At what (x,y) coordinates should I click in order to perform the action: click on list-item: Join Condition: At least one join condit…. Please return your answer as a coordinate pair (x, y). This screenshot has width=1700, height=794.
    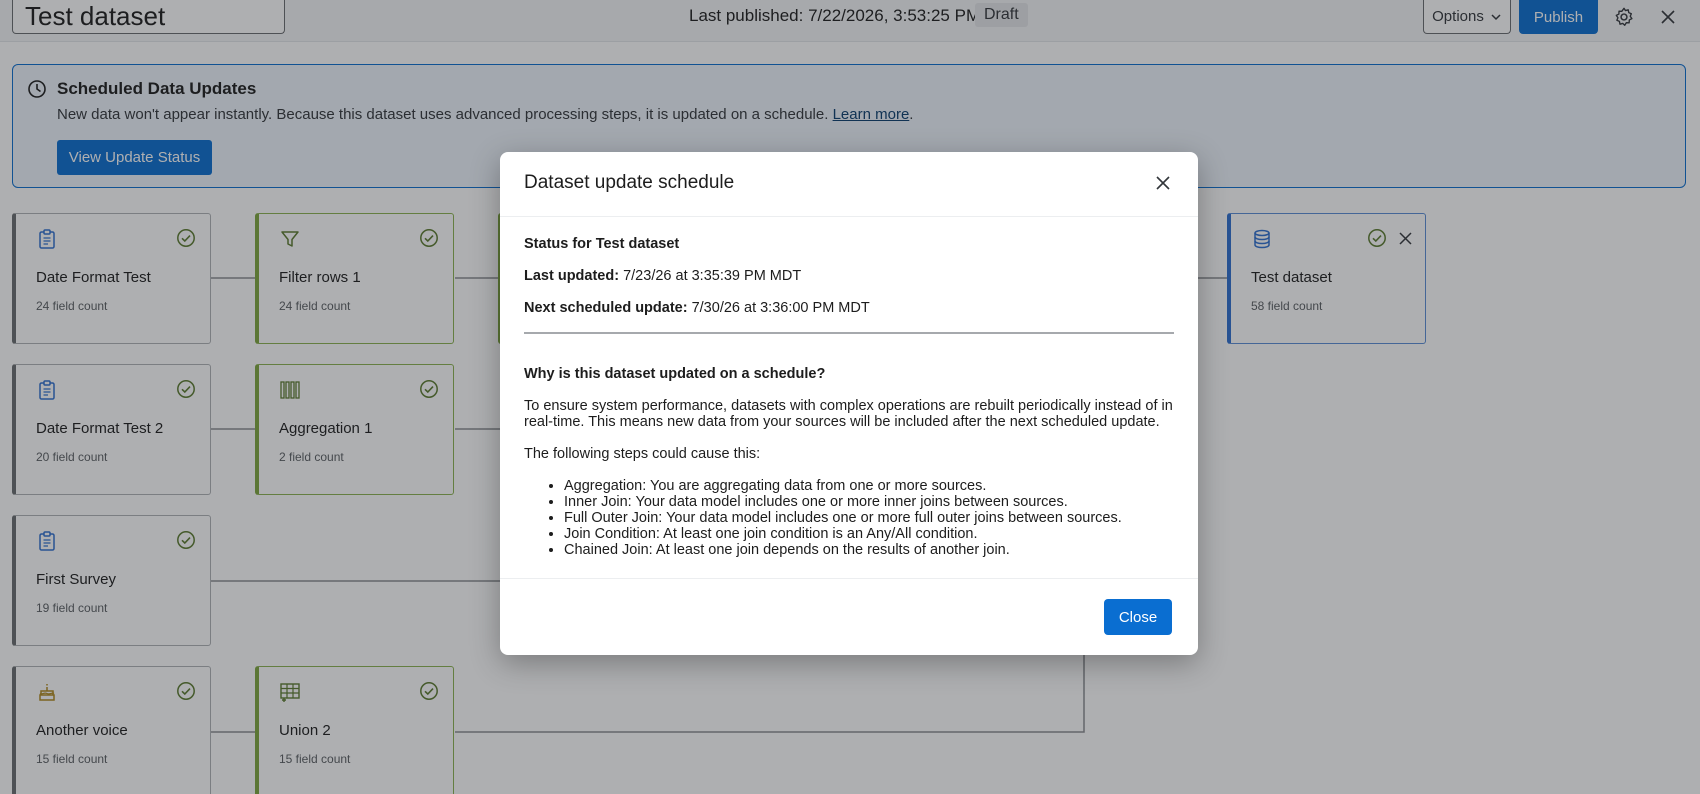
    Looking at the image, I should click on (843, 534).